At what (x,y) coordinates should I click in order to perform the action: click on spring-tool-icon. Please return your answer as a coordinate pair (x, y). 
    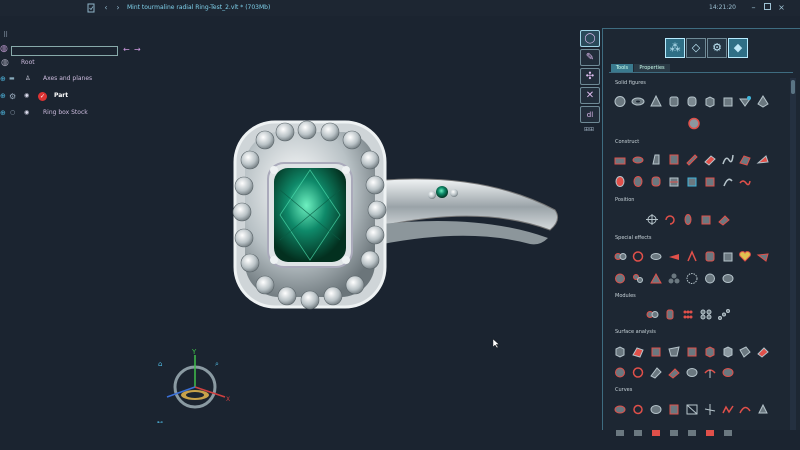
    Looking at the image, I should click on (728, 181).